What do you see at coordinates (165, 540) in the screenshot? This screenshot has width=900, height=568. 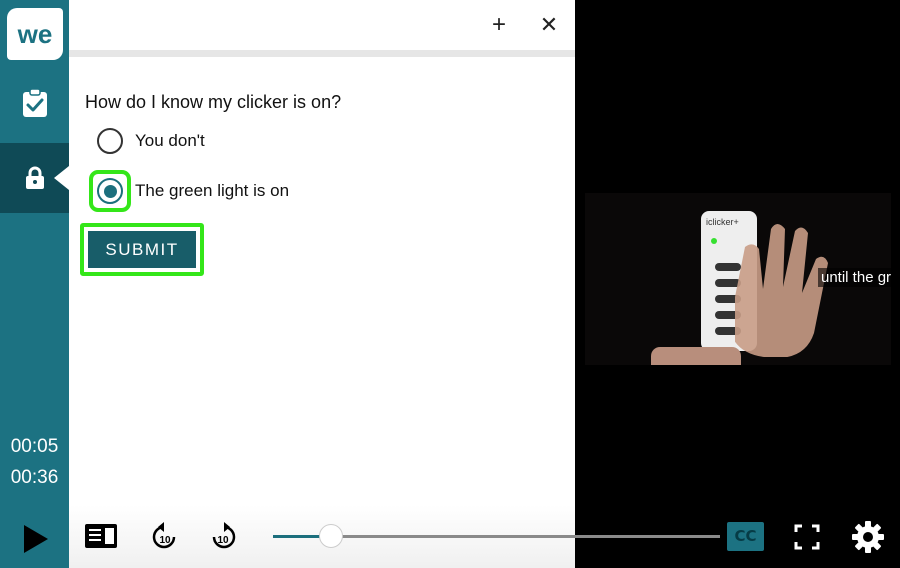 I see `rewind-label: 10` at bounding box center [165, 540].